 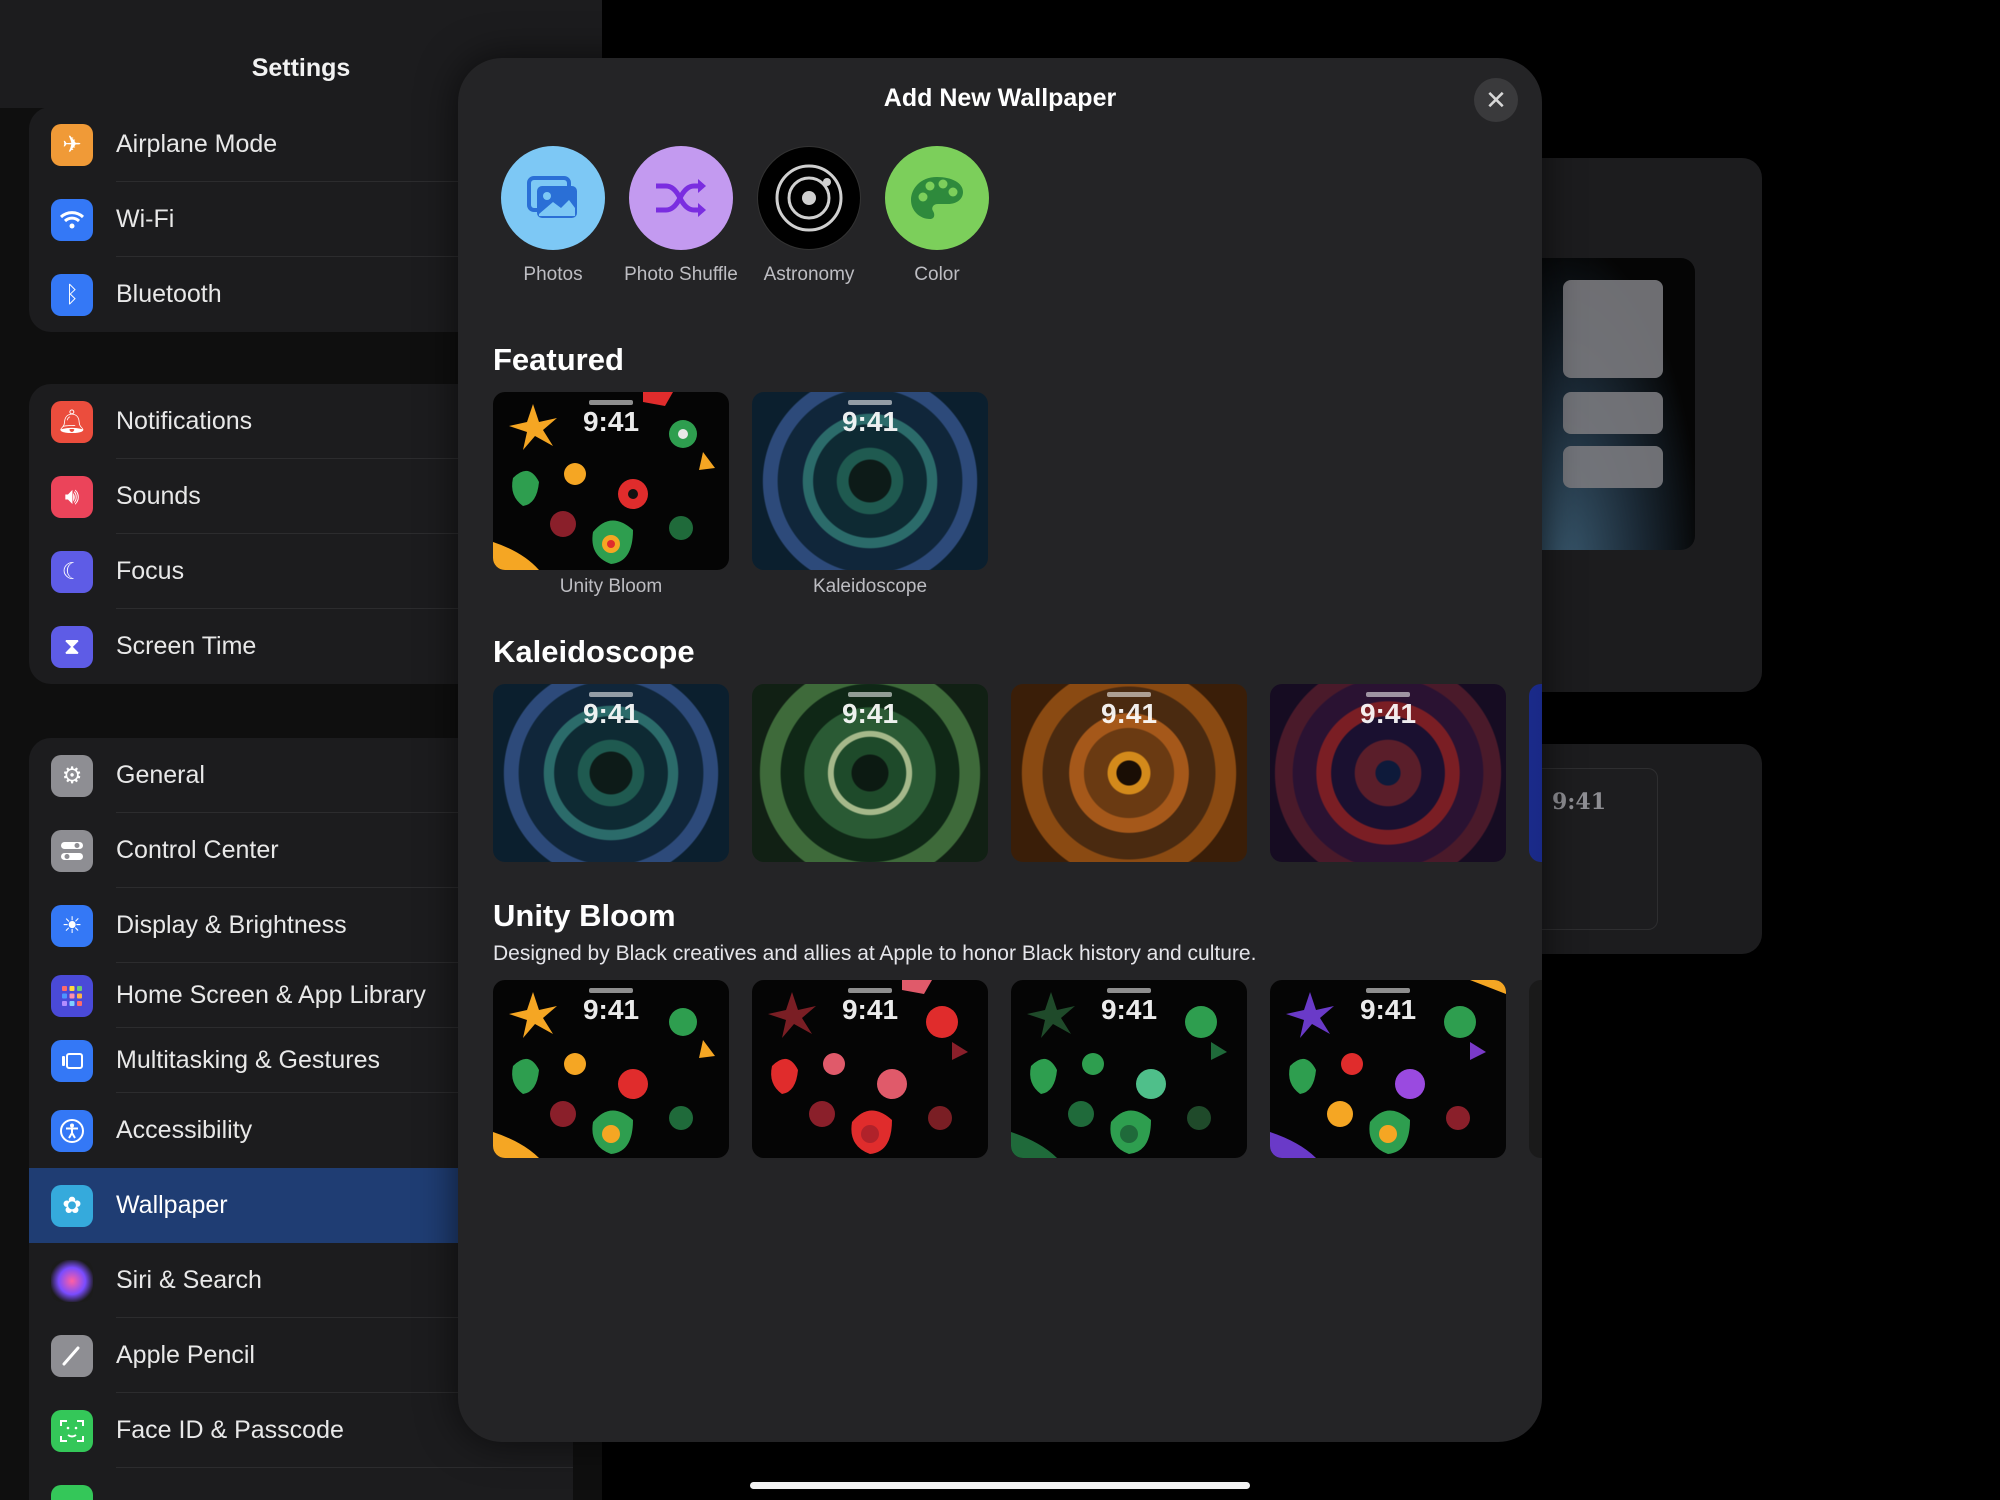 I want to click on sidebar-item-label: Home Screen & App Library, so click(x=271, y=995).